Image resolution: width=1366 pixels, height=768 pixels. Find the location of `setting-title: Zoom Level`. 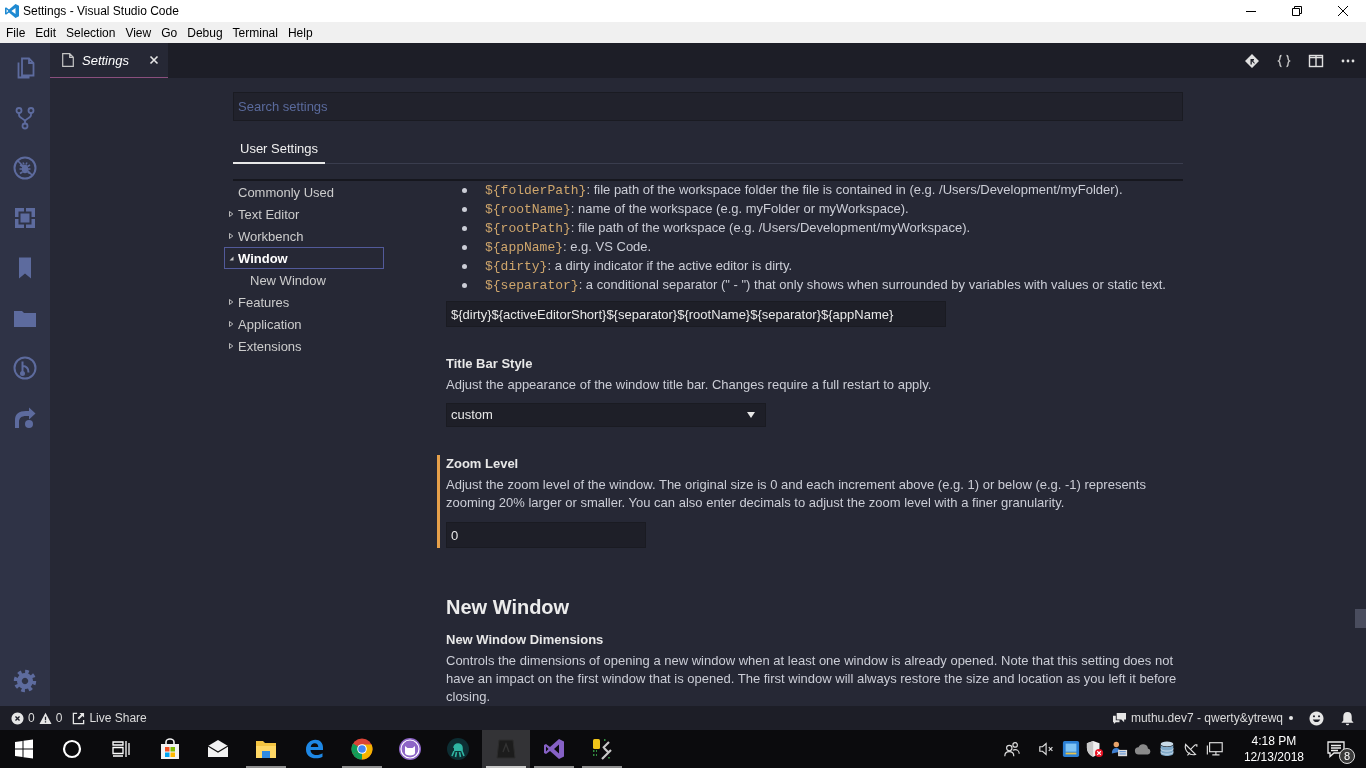

setting-title: Zoom Level is located at coordinates (483, 464).